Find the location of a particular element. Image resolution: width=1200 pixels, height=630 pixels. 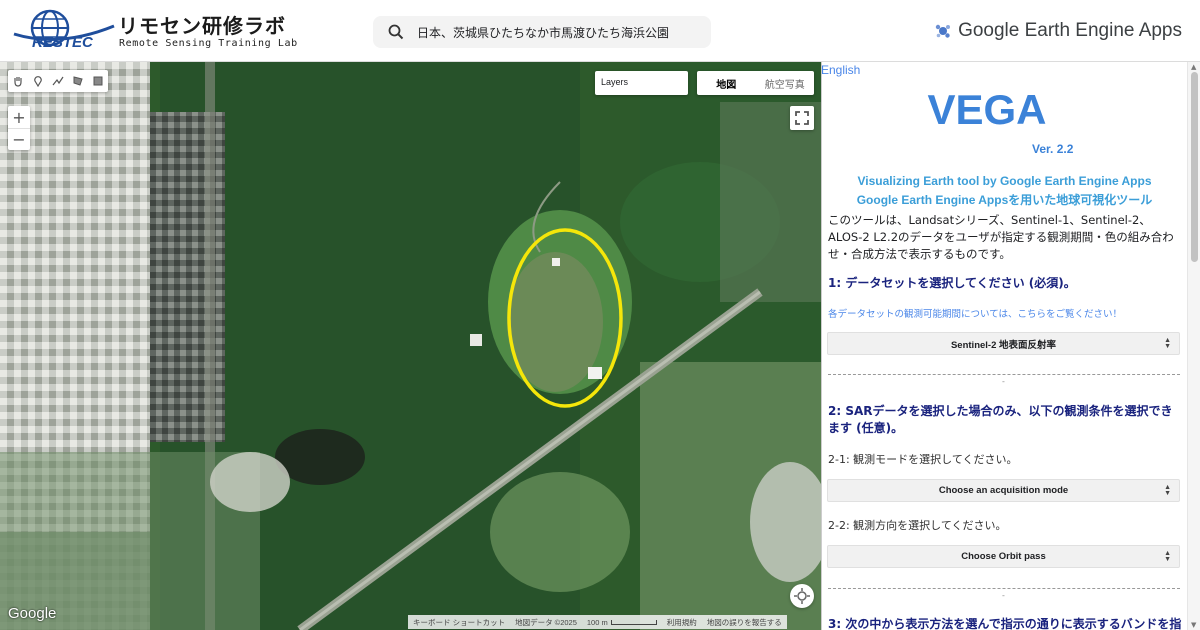

acquisition-mode-label: 2-1: 観測モードを選択してください。 is located at coordinates (923, 459).